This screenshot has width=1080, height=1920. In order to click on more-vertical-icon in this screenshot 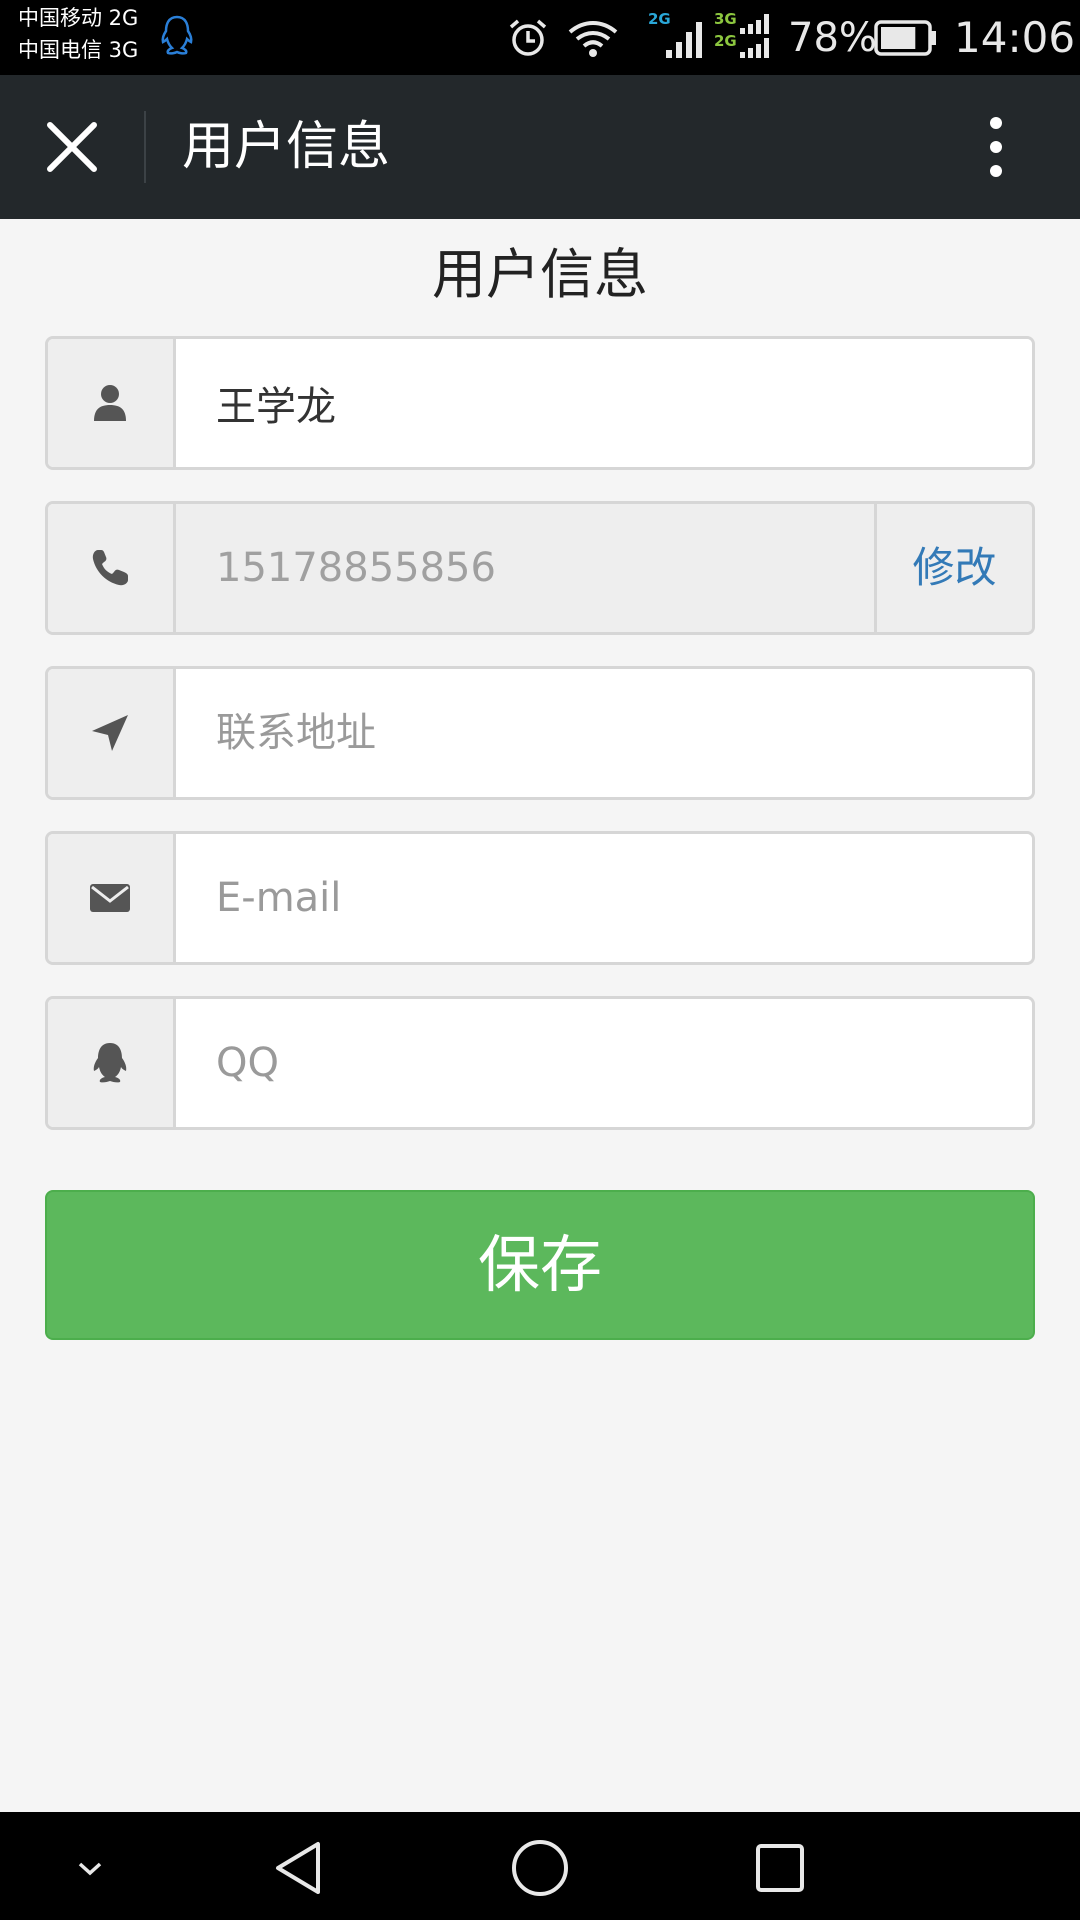, I will do `click(996, 147)`.